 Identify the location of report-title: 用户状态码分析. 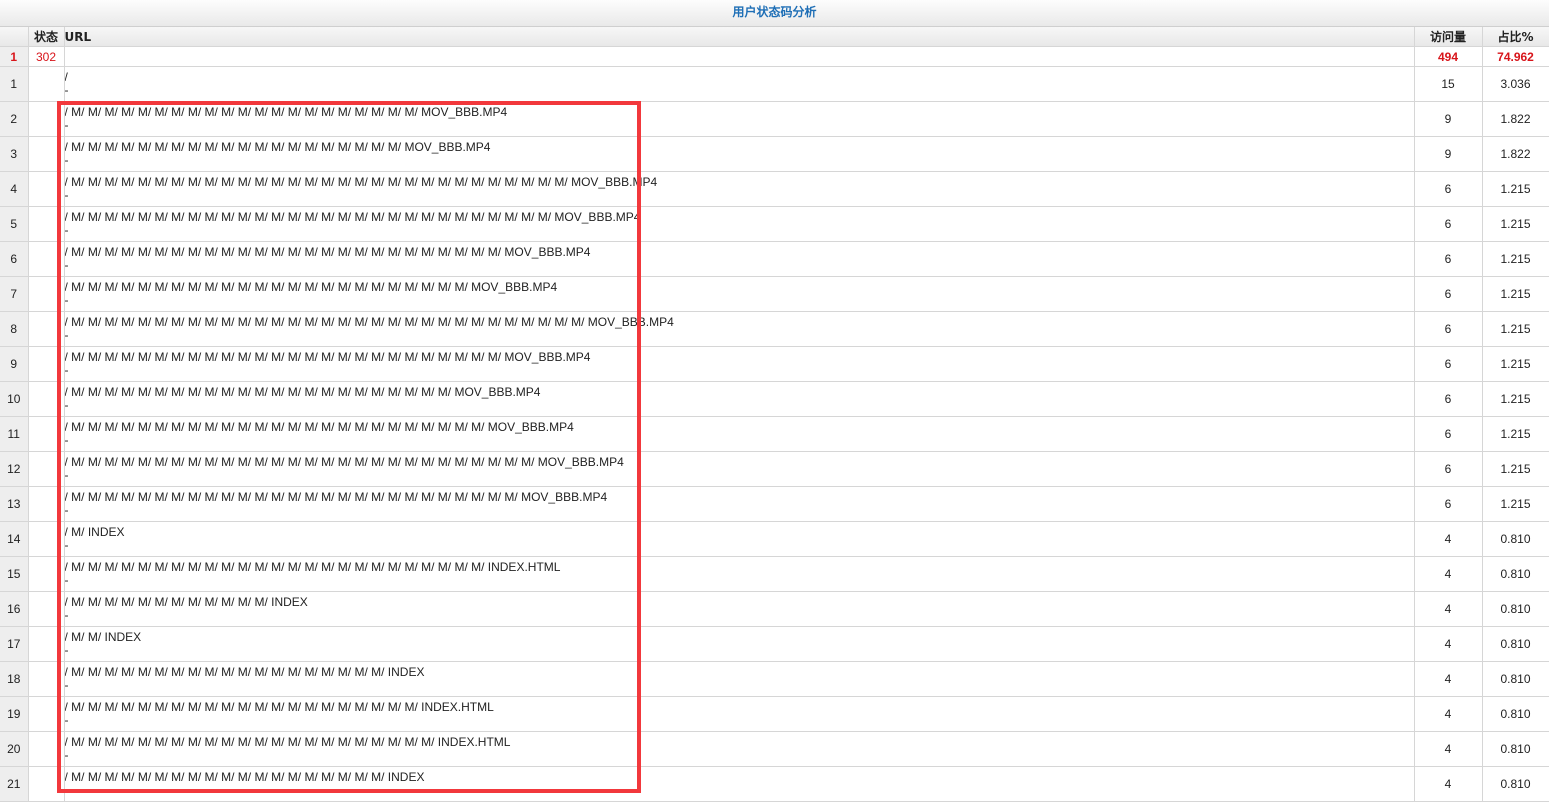
(774, 13).